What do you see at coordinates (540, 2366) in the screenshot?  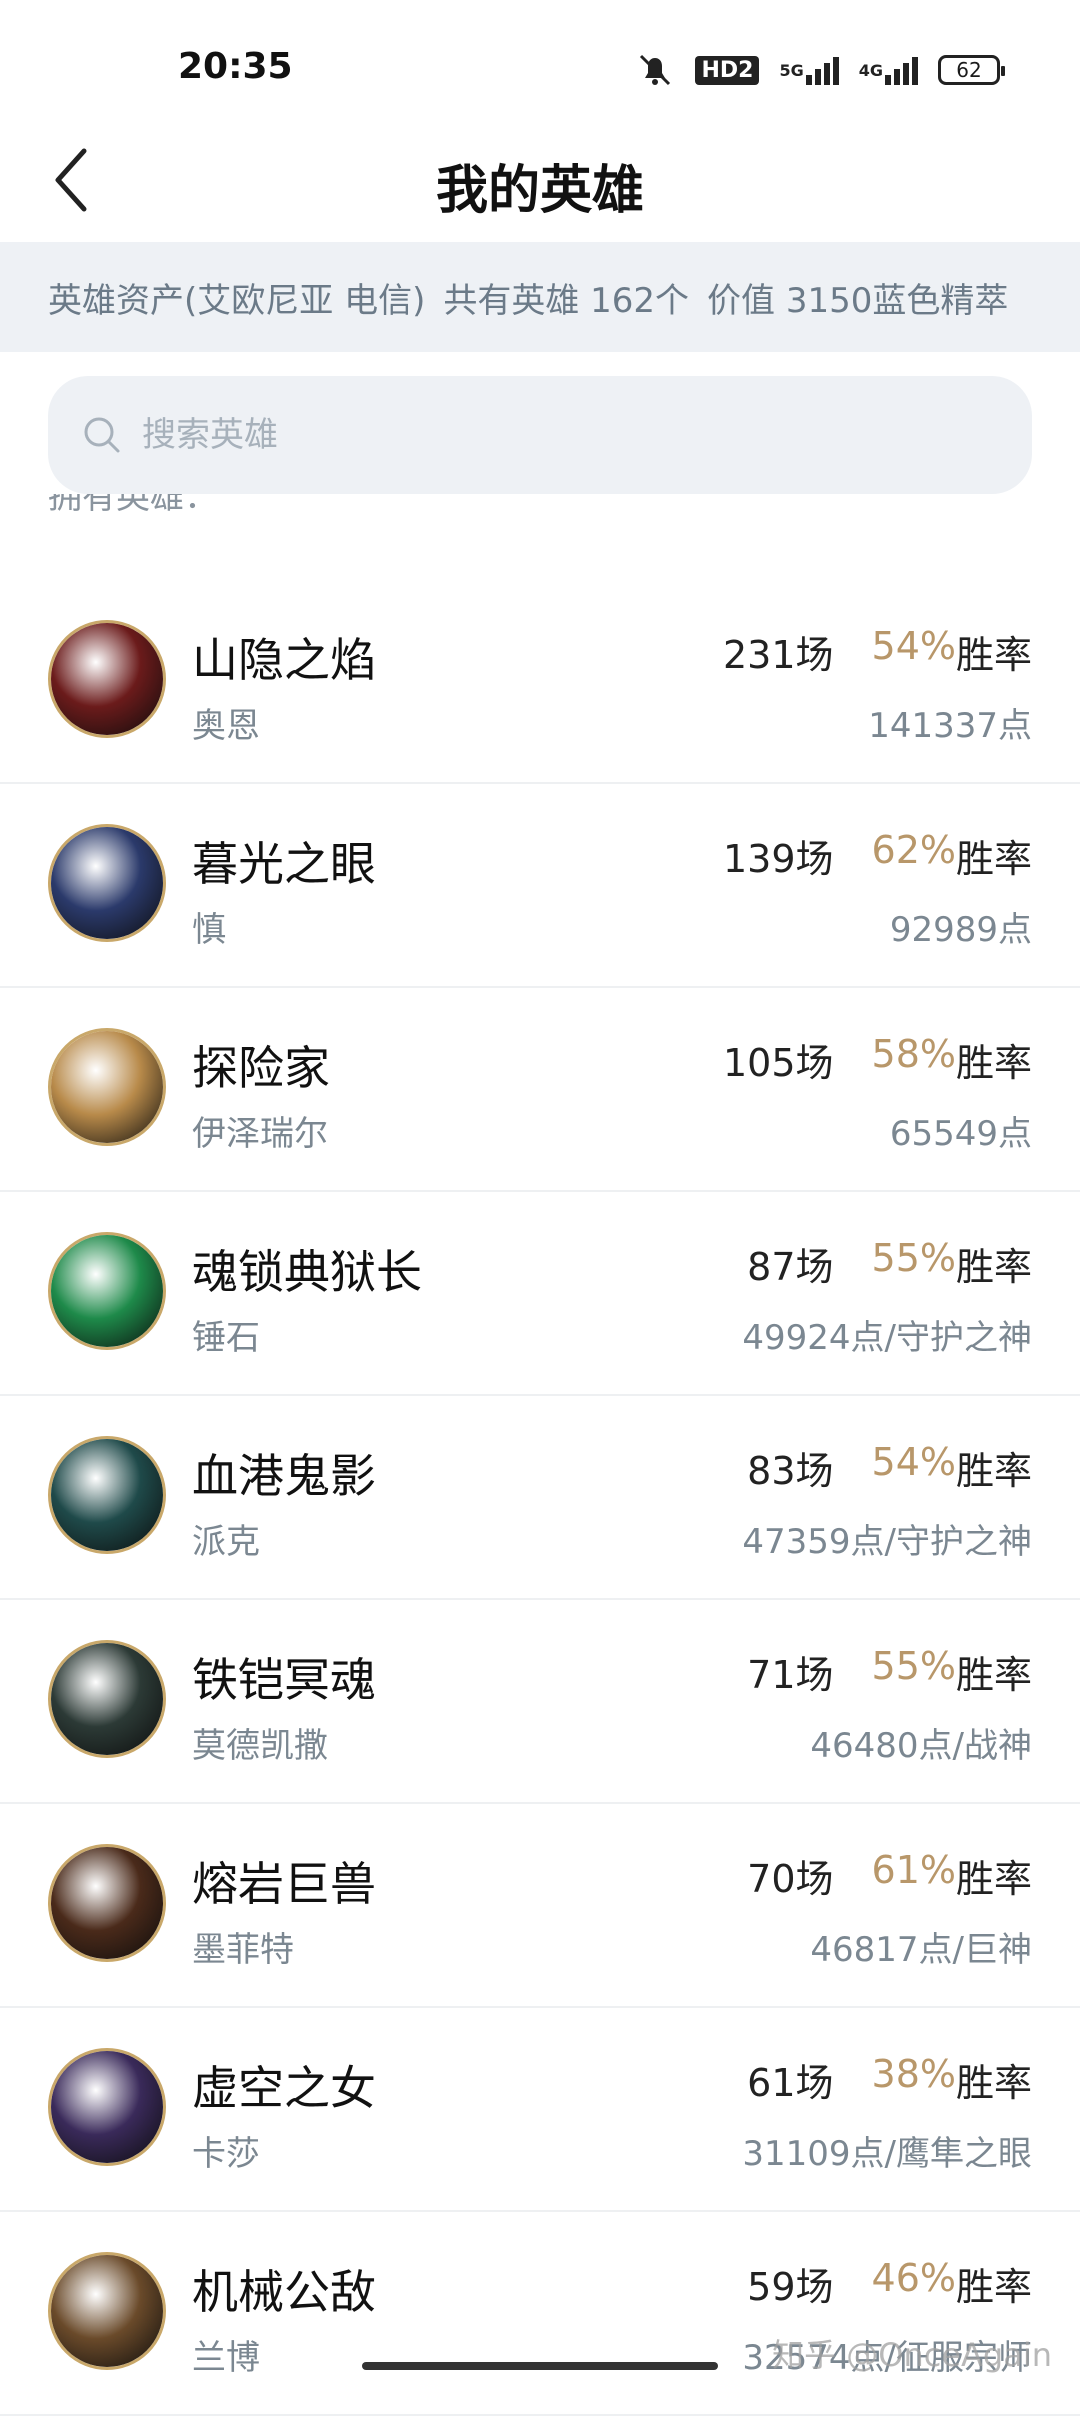 I see `home-indicator` at bounding box center [540, 2366].